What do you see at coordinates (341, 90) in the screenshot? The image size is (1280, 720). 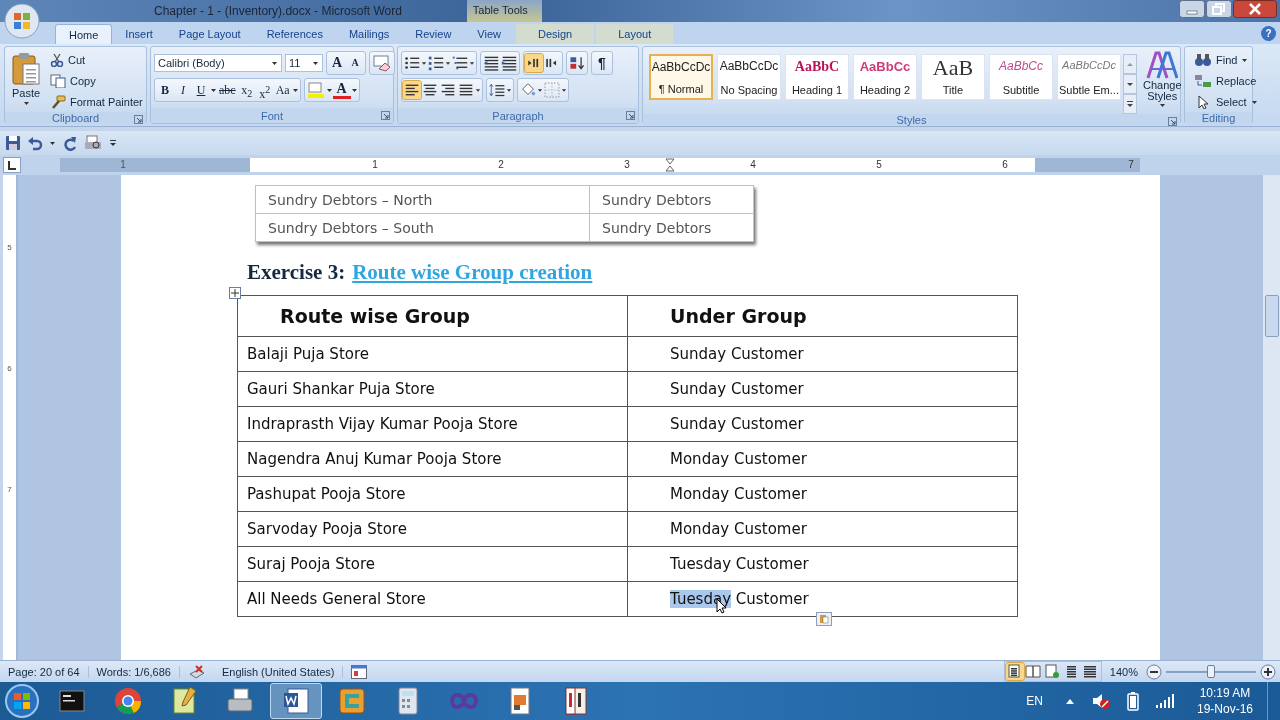 I see `font-color-button: A` at bounding box center [341, 90].